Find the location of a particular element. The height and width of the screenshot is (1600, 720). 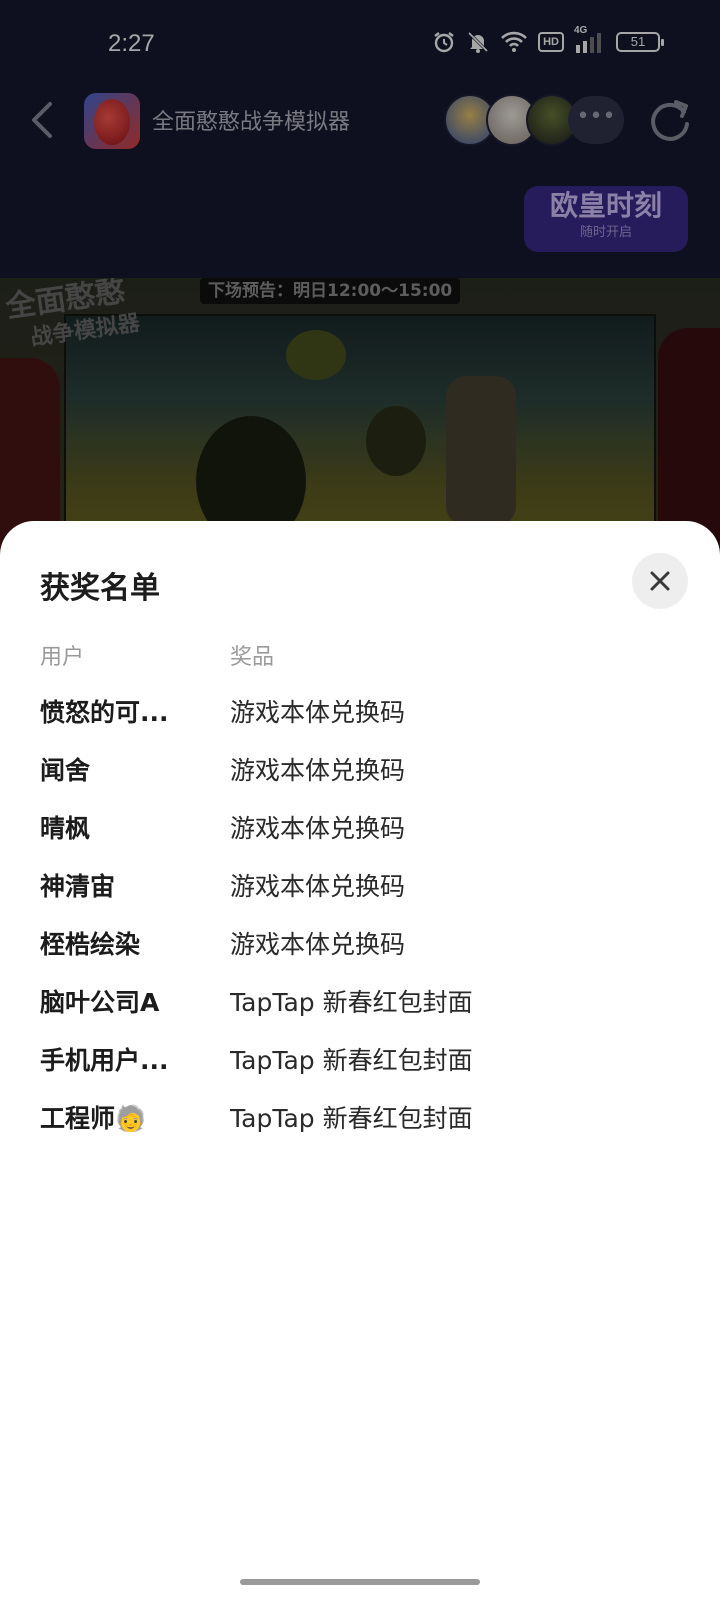

winner-row: 脑叶公司A TapTap 新春红包封面 is located at coordinates (360, 1008).